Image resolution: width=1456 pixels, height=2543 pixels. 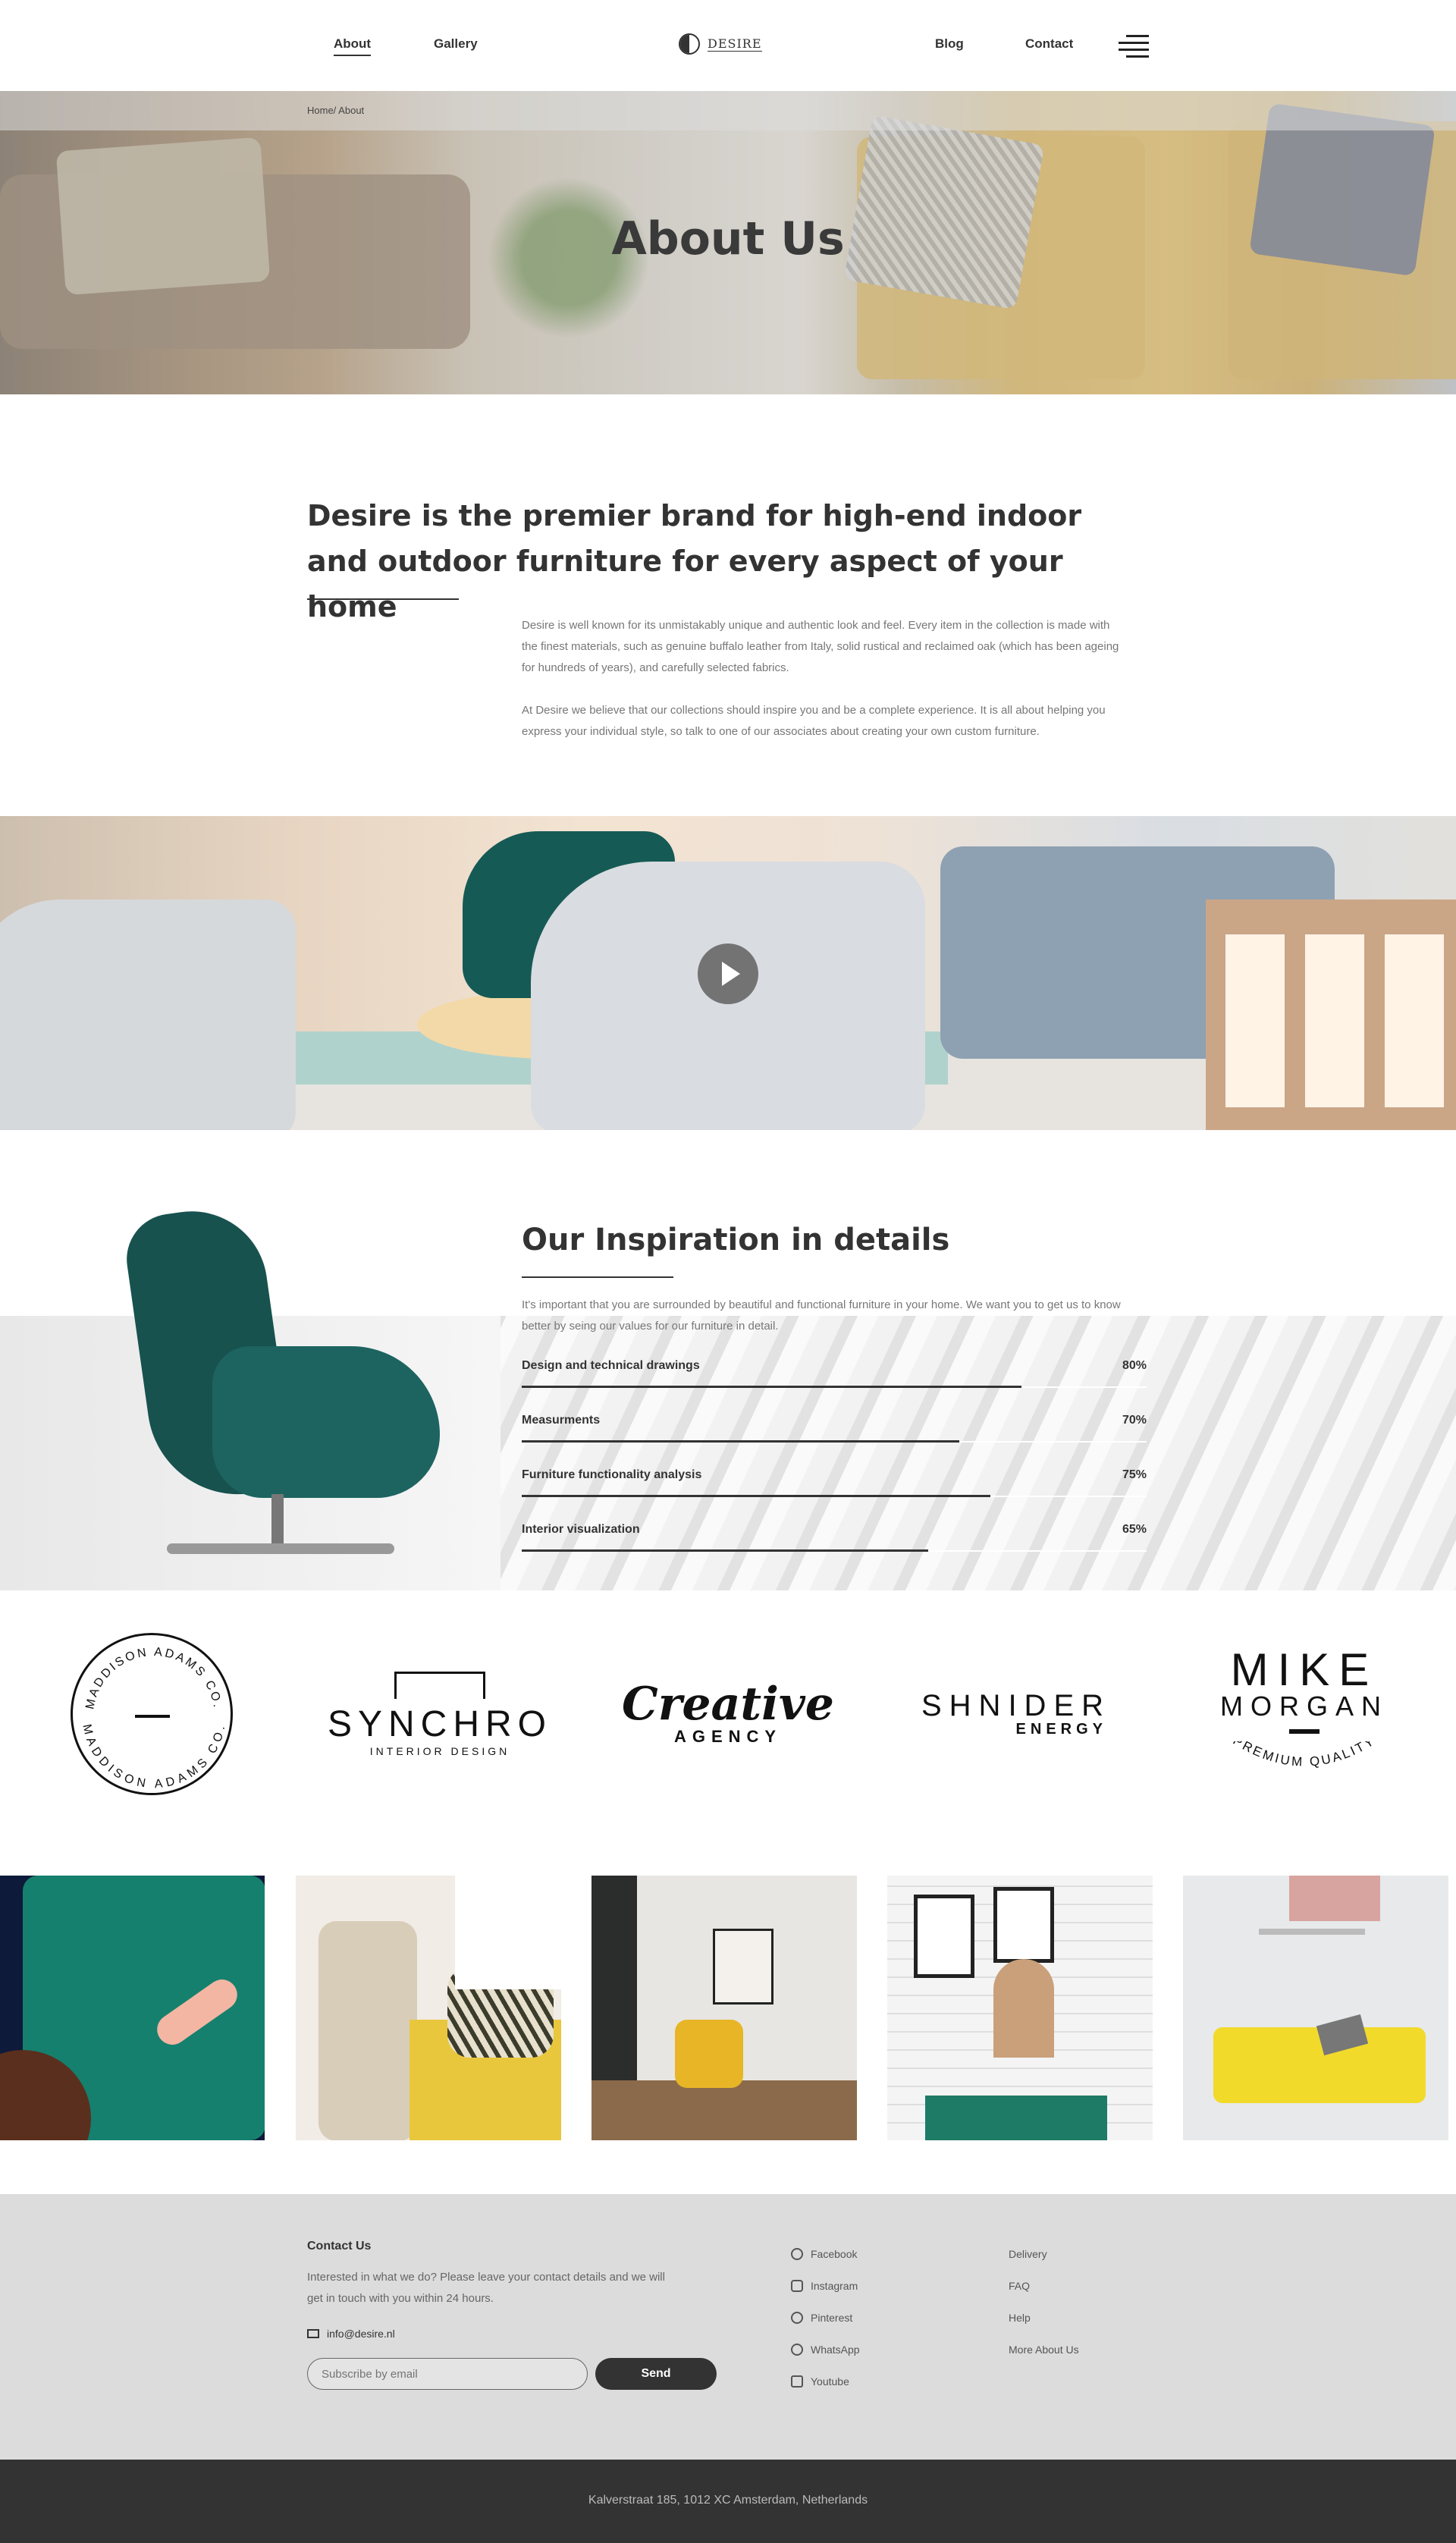 I want to click on hero-banner: Home/ About About Us, so click(x=728, y=242).